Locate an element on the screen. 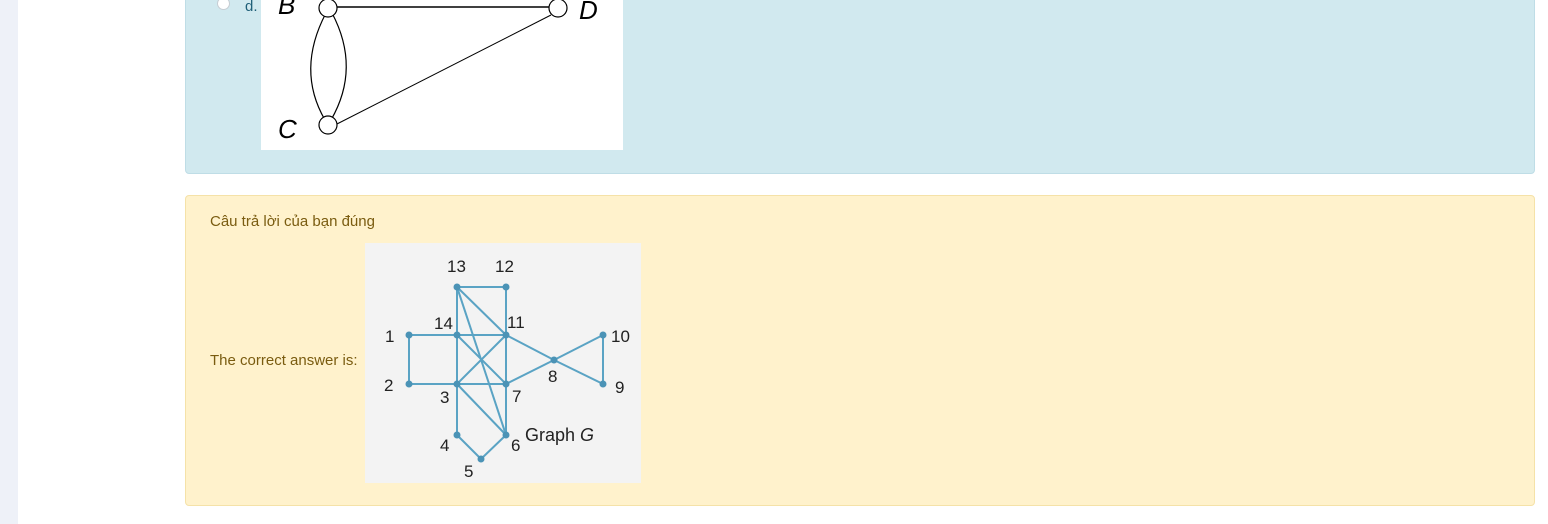  left-rail is located at coordinates (9, 262).